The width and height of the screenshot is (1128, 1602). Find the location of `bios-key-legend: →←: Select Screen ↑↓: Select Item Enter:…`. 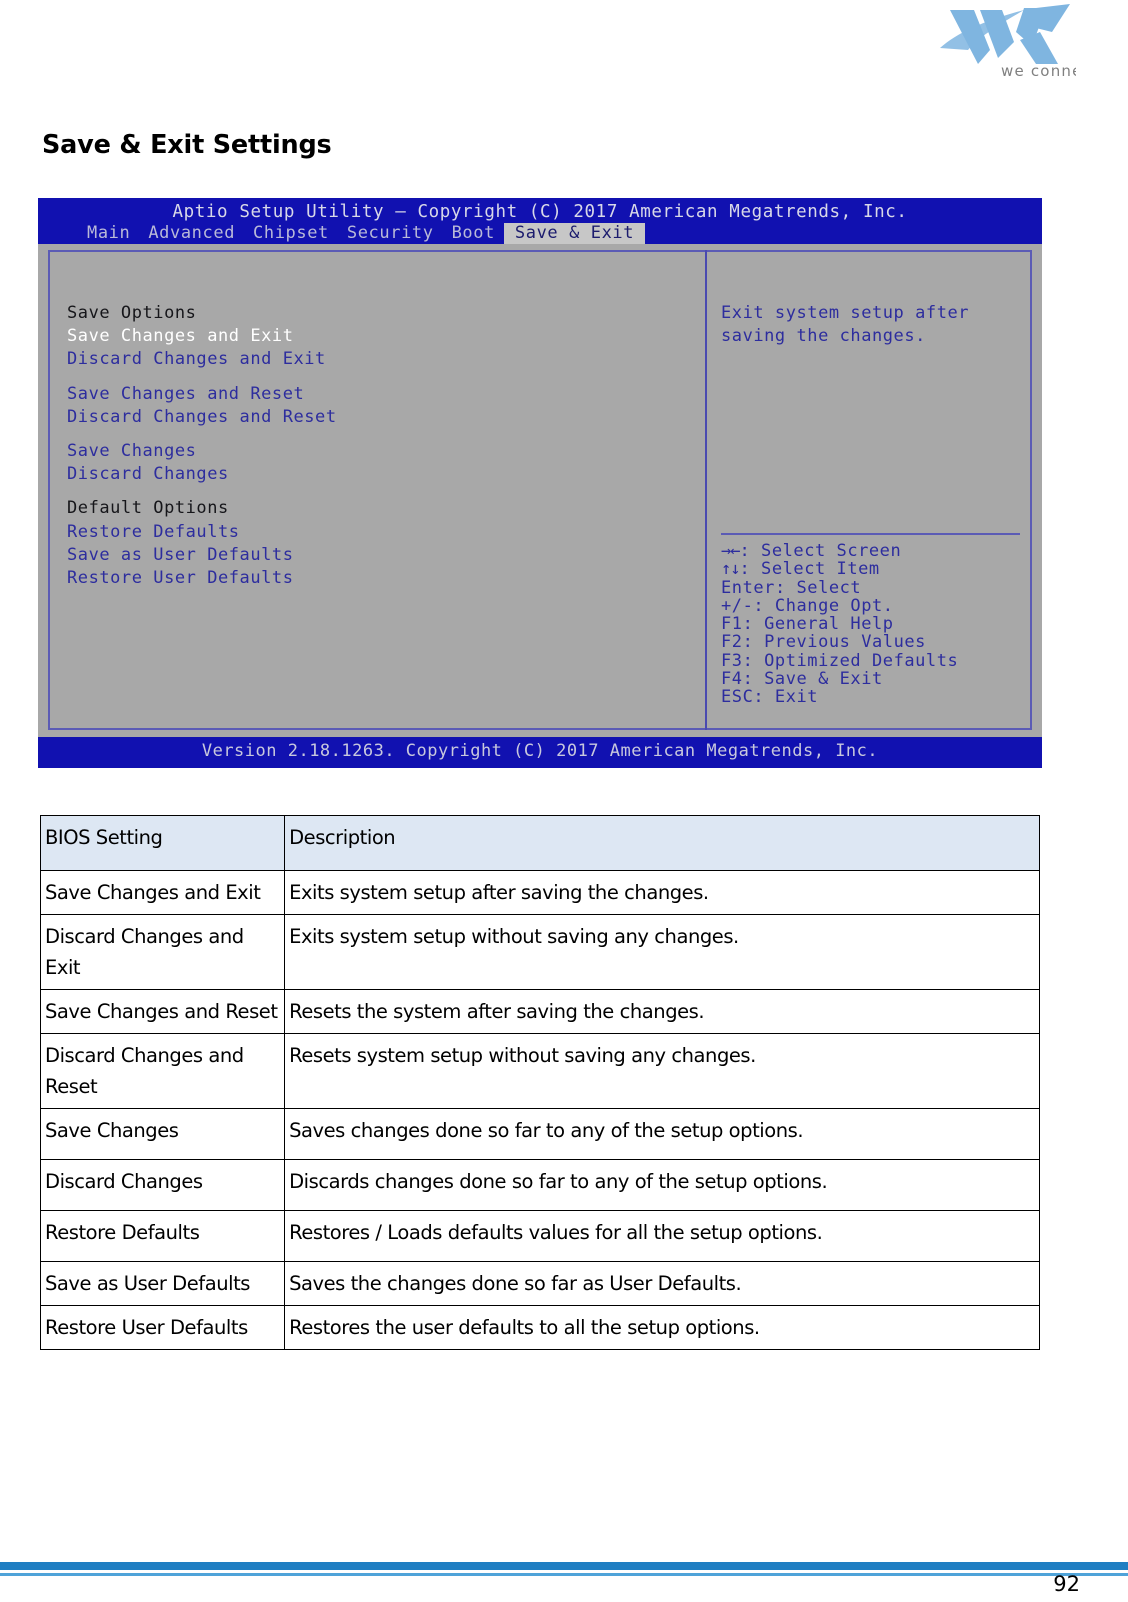

bios-key-legend: →←: Select Screen ↑↓: Select Item Enter:… is located at coordinates (871, 624).